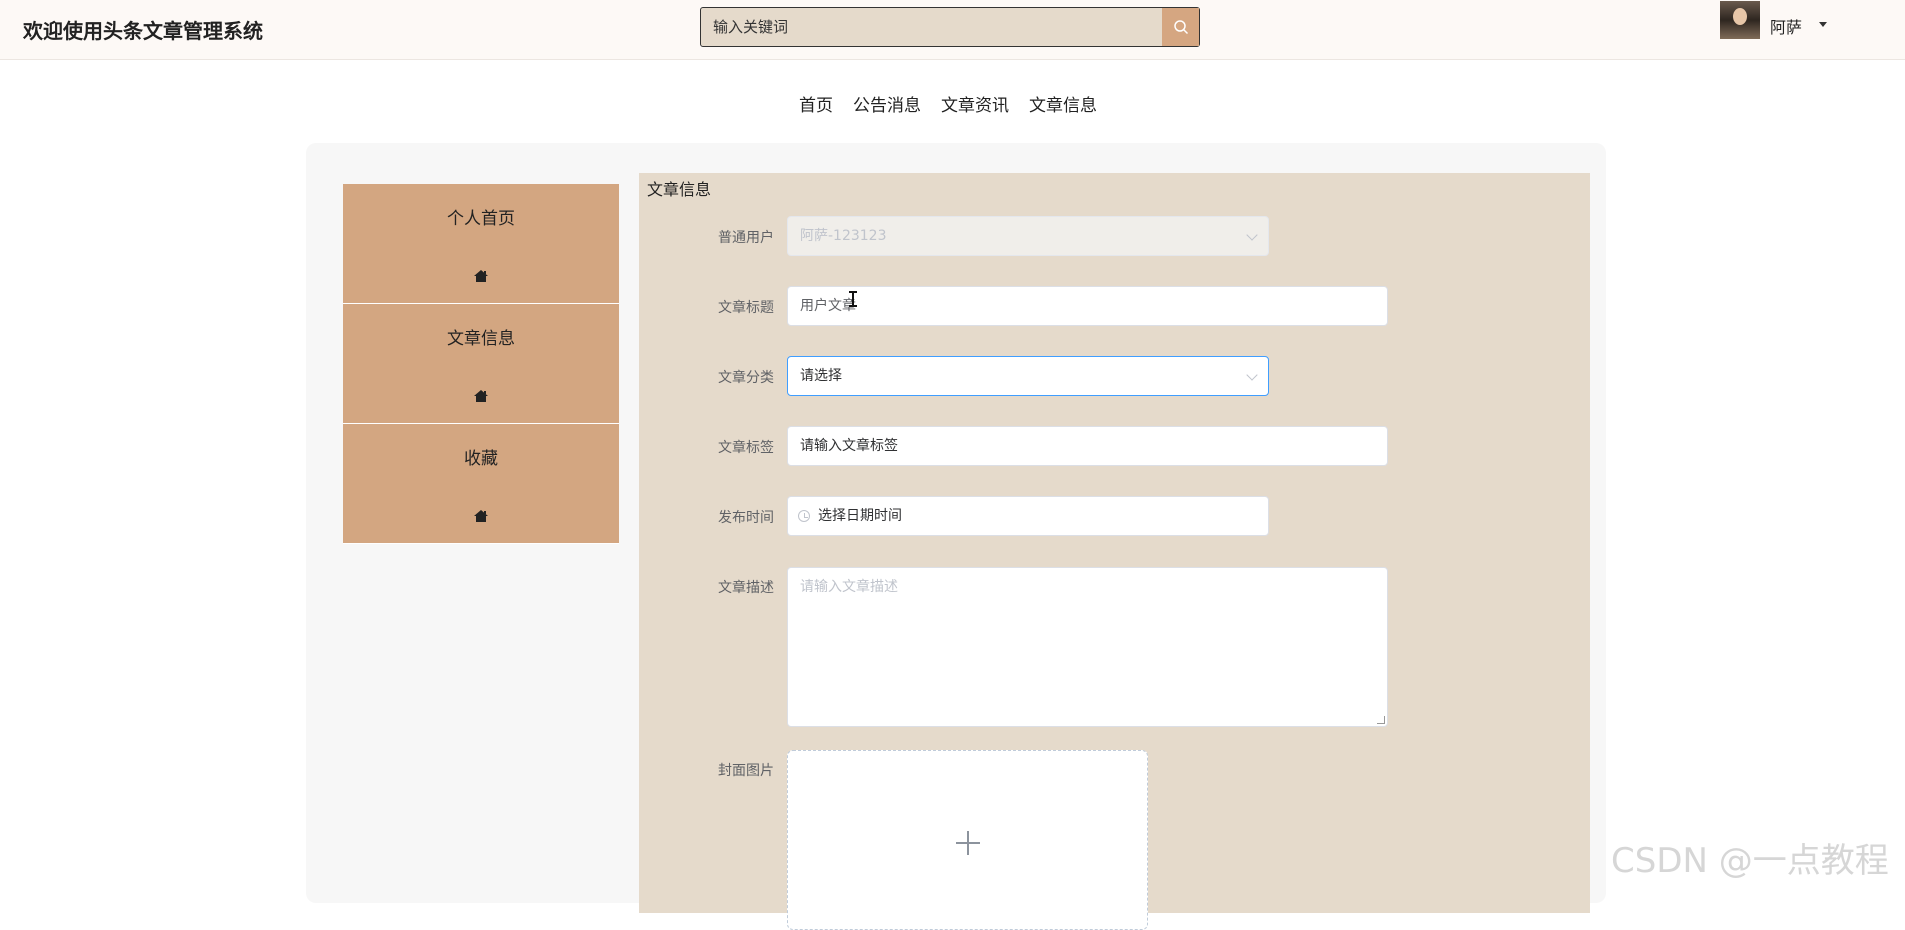 This screenshot has height=930, width=1905. Describe the element at coordinates (746, 588) in the screenshot. I see `description-label: 文章描述` at that location.